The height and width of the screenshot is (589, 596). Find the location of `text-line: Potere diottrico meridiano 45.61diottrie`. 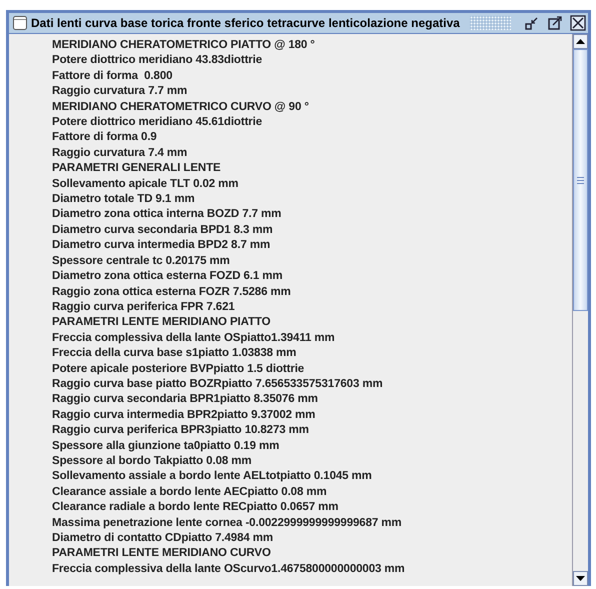

text-line: Potere diottrico meridiano 45.61diottrie is located at coordinates (158, 122).